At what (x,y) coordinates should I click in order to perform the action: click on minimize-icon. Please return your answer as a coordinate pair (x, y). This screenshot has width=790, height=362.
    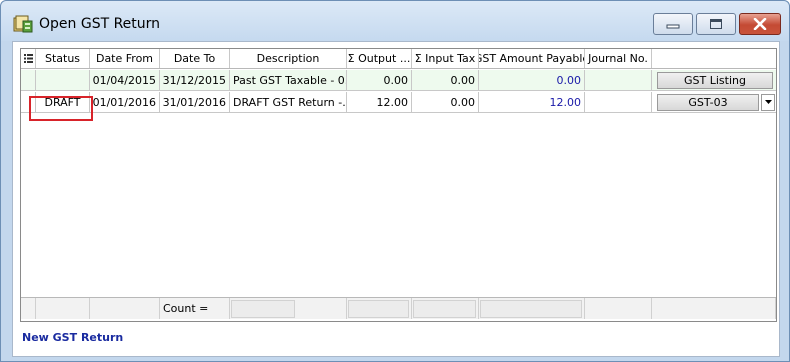
    Looking at the image, I should click on (673, 26).